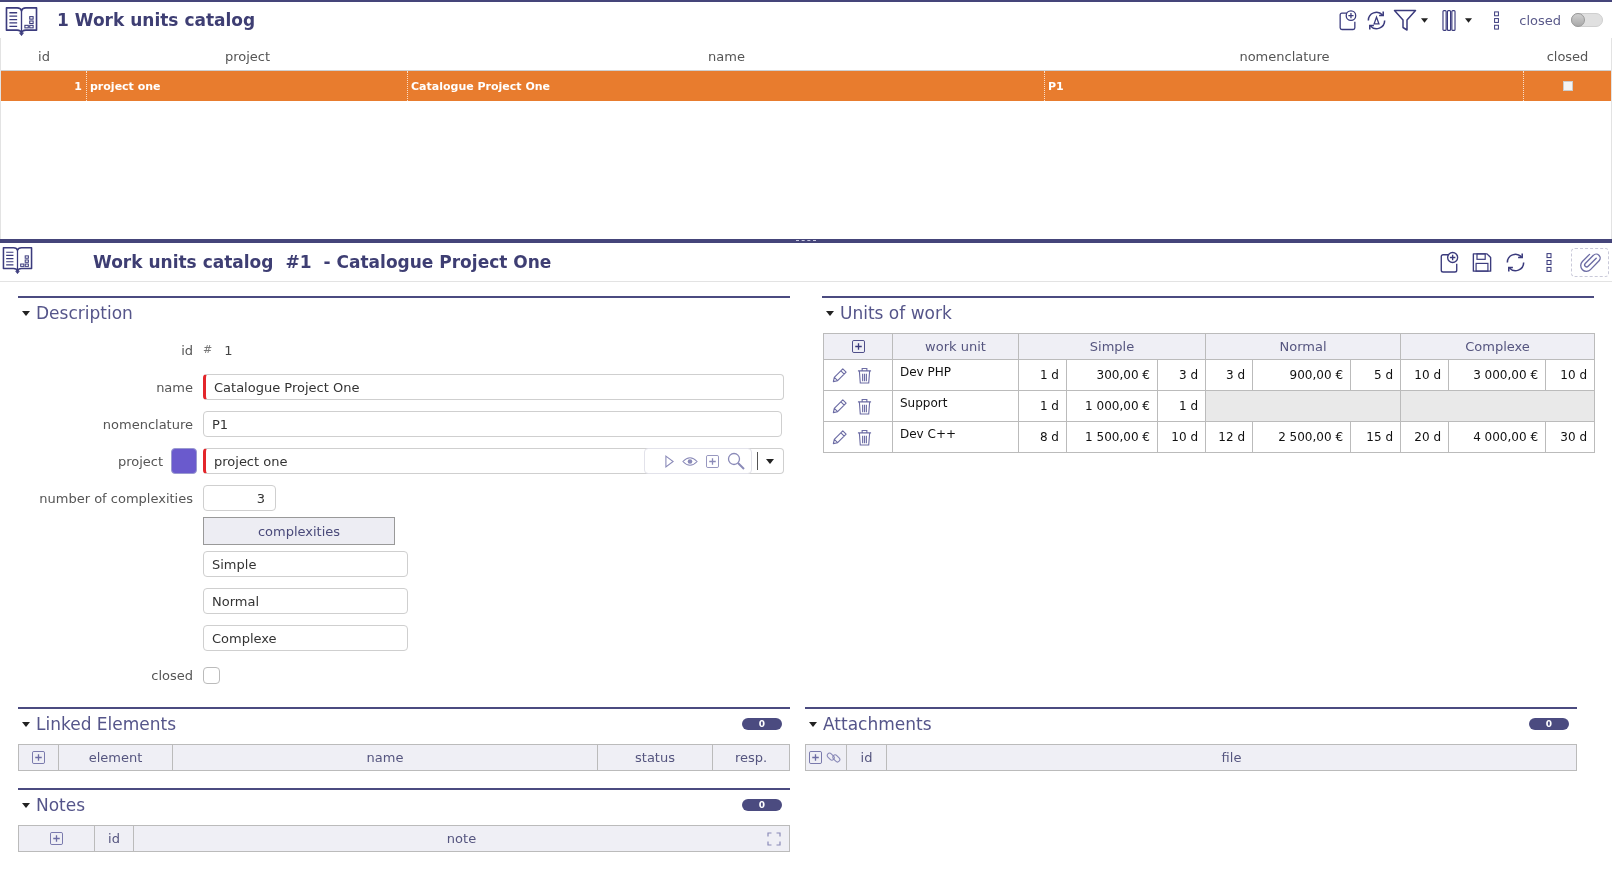 Image resolution: width=1612 pixels, height=877 pixels. I want to click on table-cell: Dev PHP, so click(926, 372).